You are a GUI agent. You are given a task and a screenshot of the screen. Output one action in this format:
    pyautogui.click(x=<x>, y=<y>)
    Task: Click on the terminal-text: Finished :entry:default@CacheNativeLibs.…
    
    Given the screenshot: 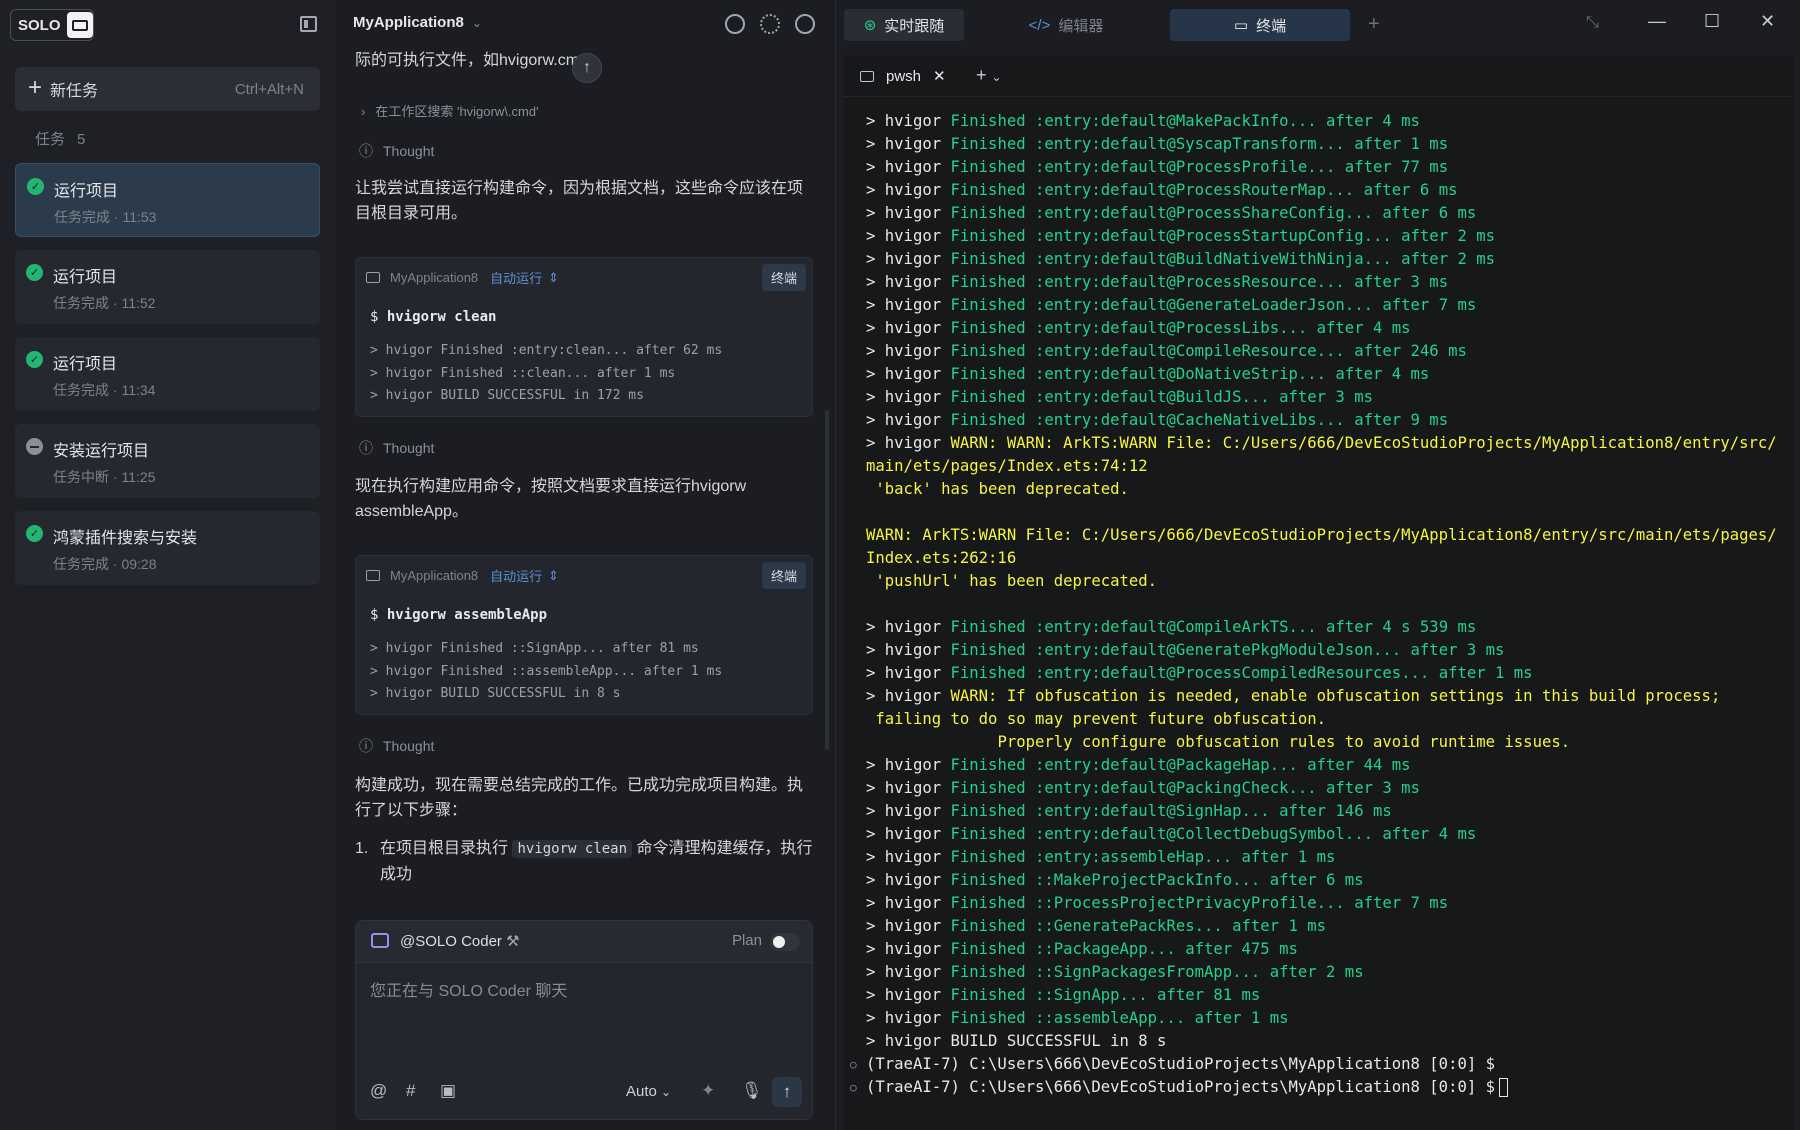 What is the action you would take?
    pyautogui.click(x=1199, y=420)
    